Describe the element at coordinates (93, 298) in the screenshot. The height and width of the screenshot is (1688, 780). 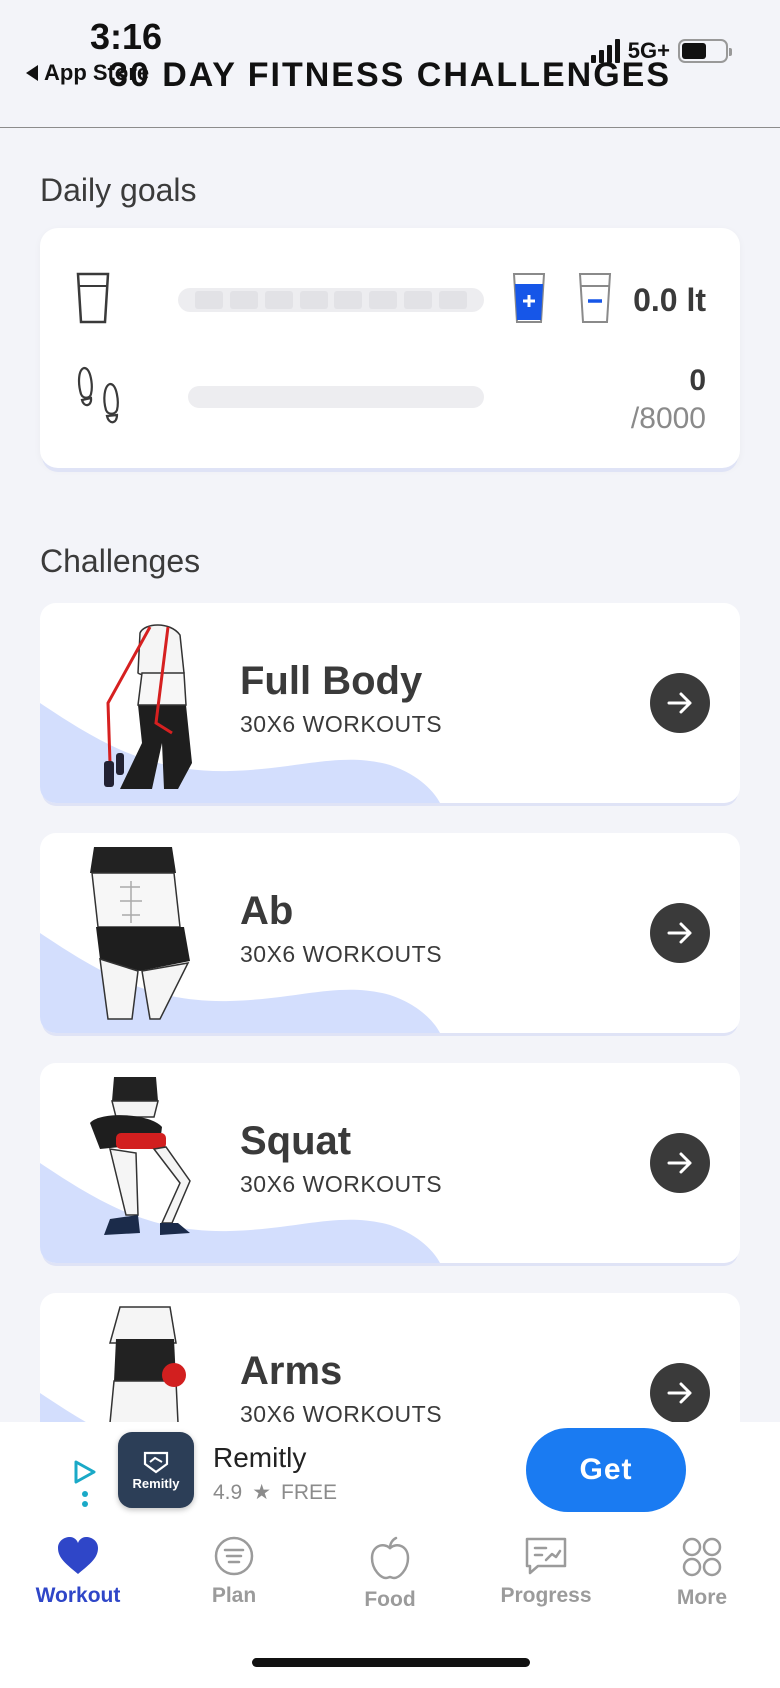
I see `water-glass-icon` at that location.